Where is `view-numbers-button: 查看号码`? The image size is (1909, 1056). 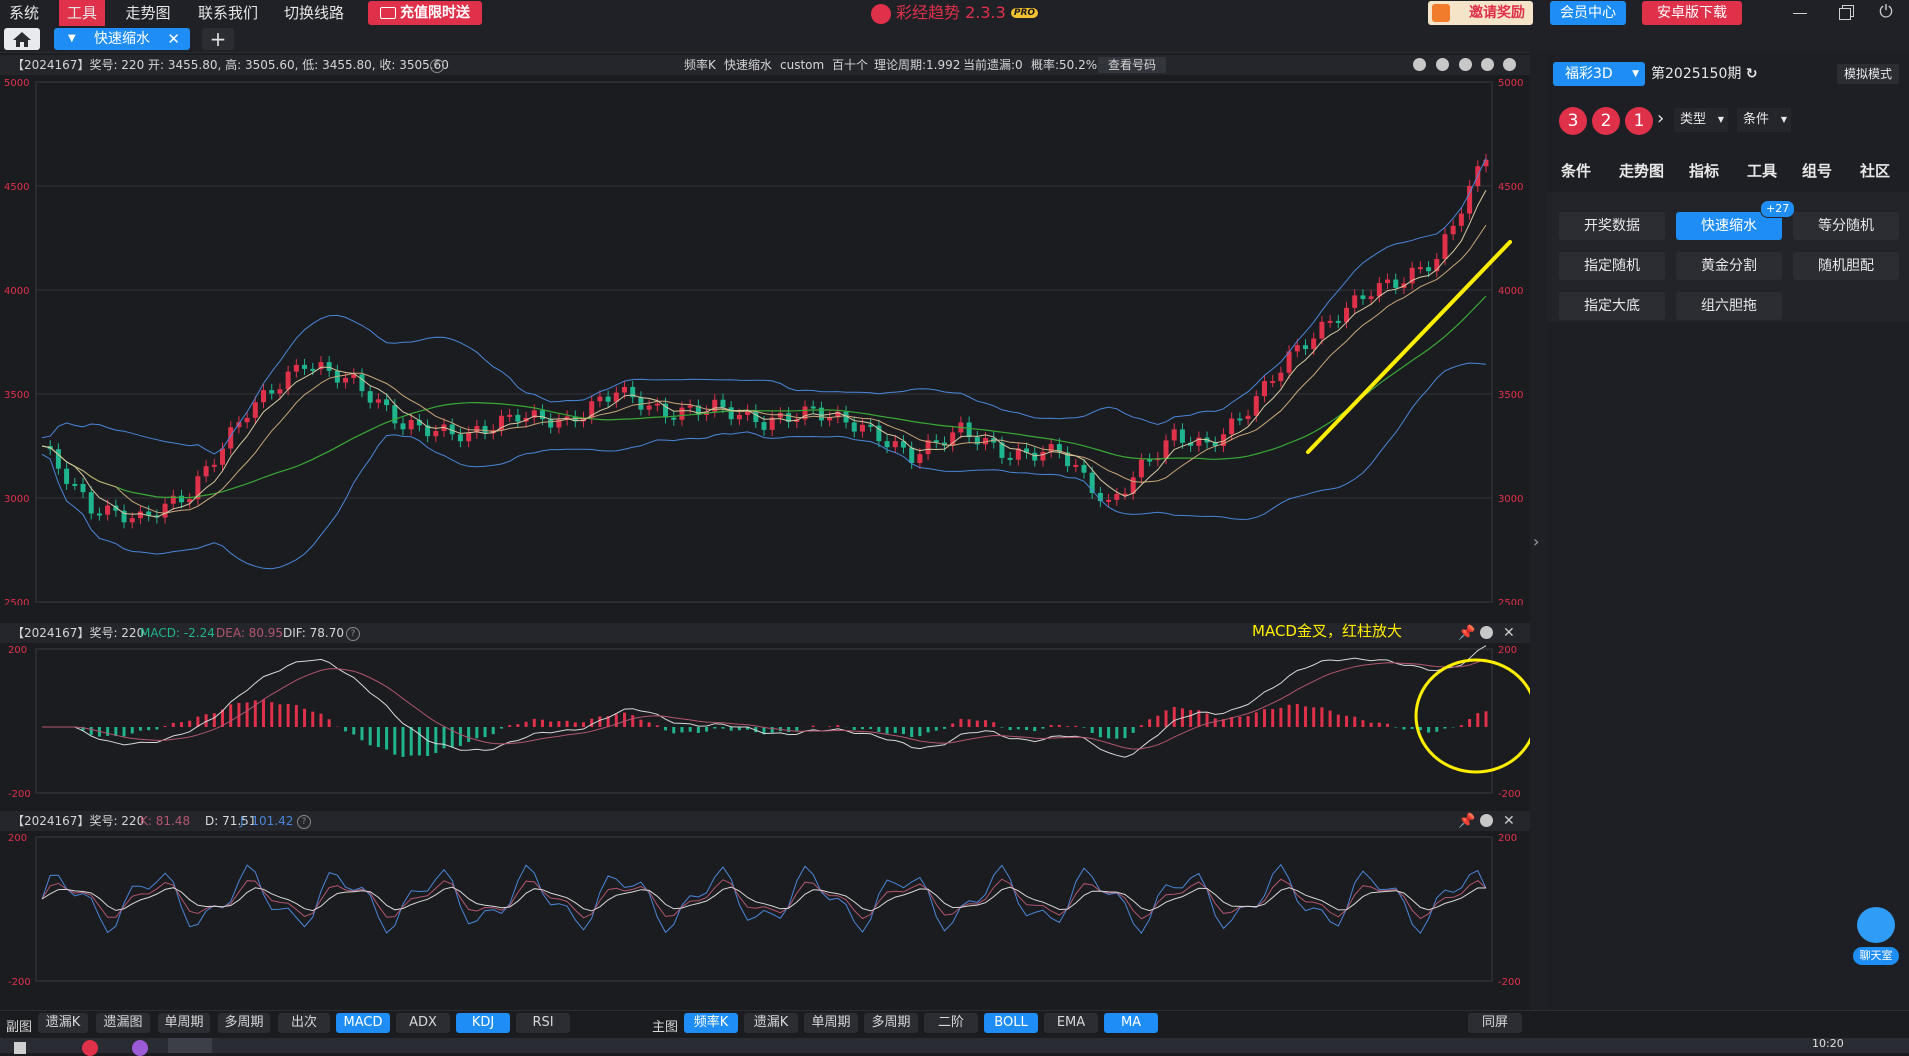
view-numbers-button: 查看号码 is located at coordinates (1132, 65).